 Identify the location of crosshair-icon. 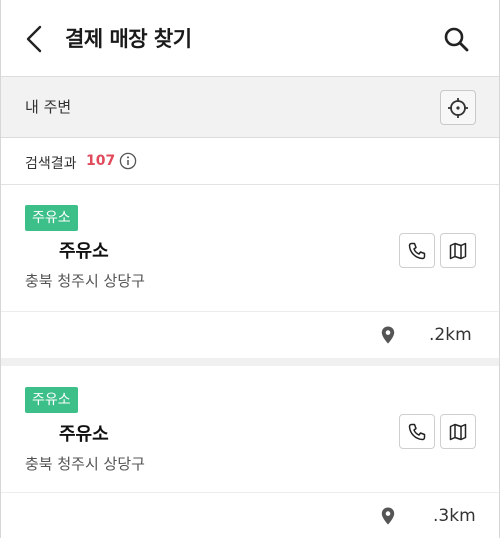
(458, 107).